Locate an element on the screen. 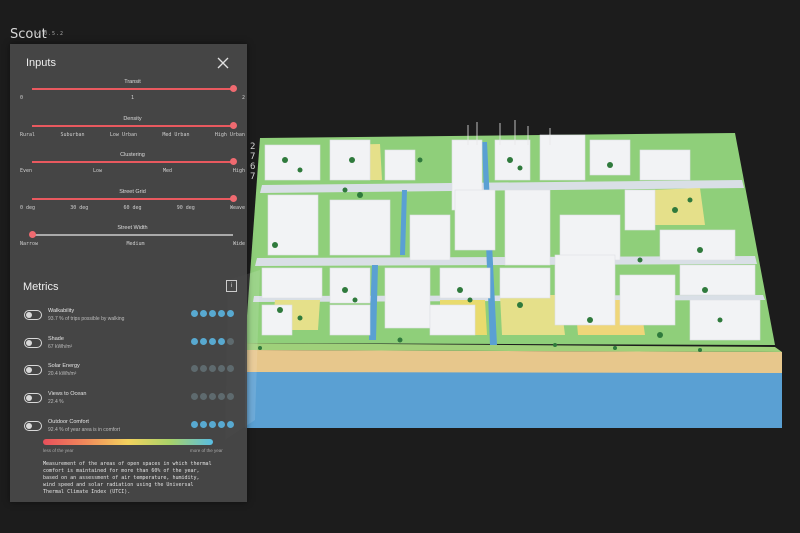  slider-tick-label: Rural is located at coordinates (28, 135).